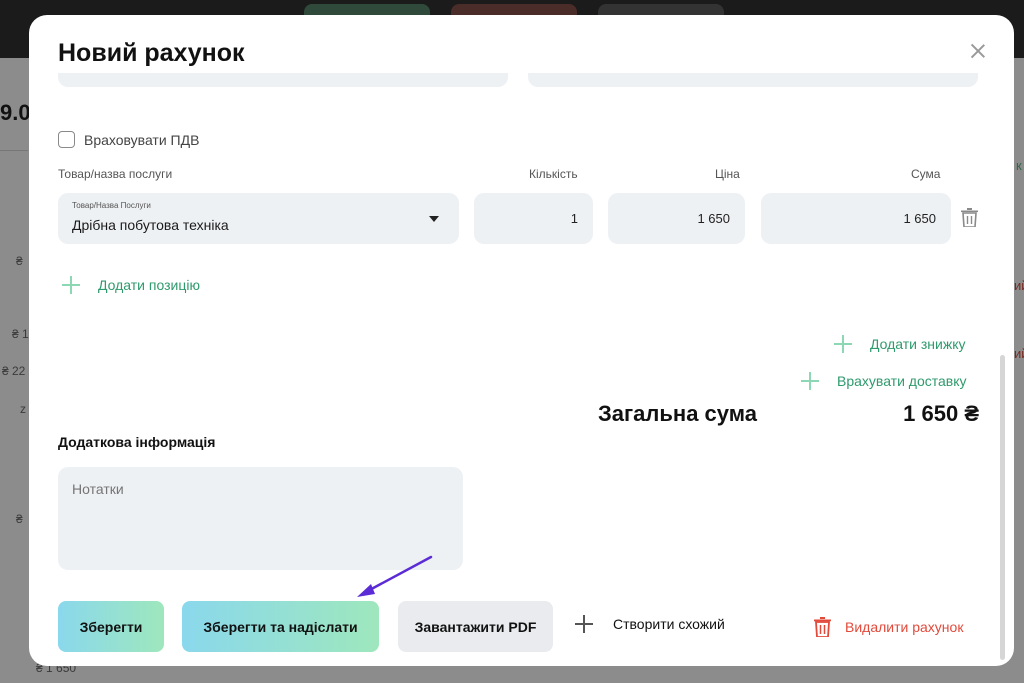  I want to click on total-value: 1 650 ₴, so click(941, 413).